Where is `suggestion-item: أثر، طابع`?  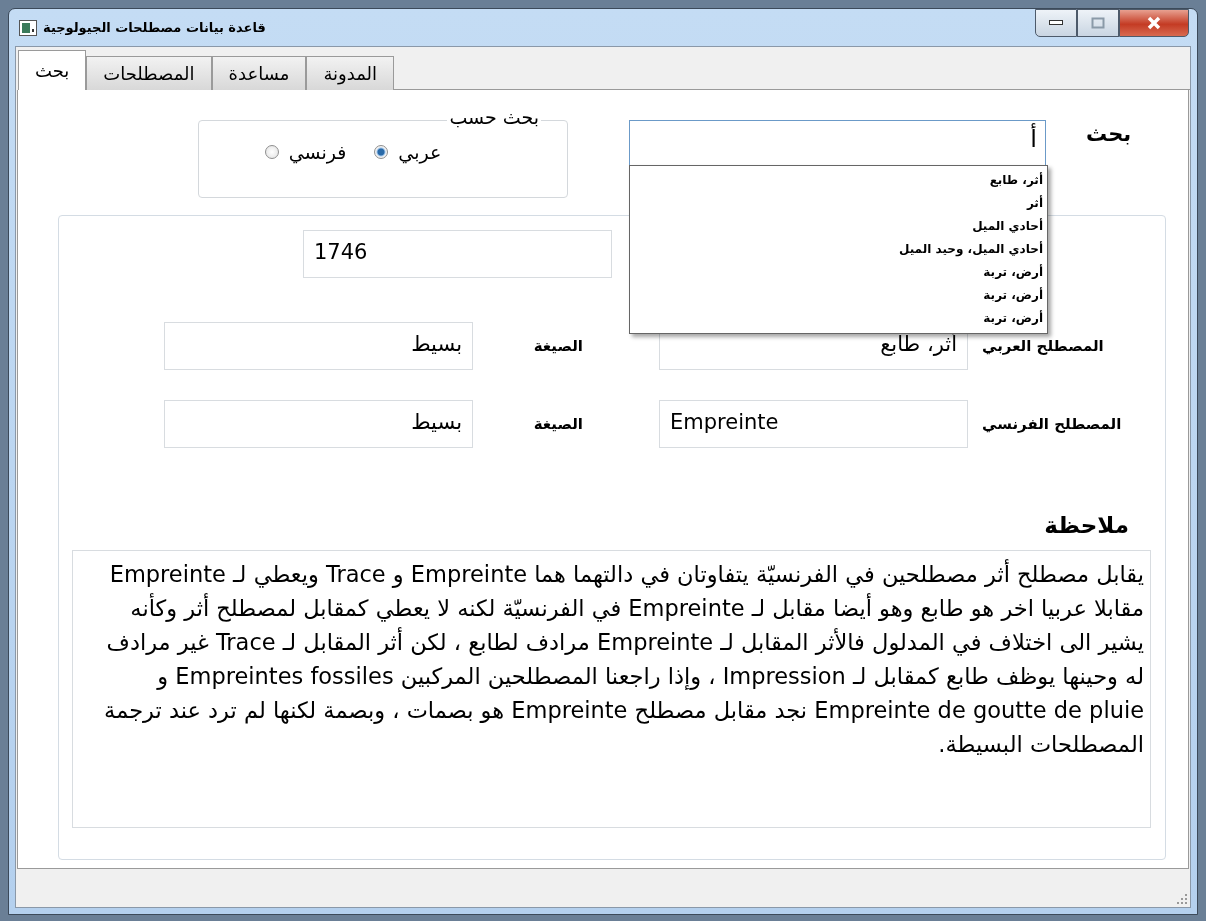 suggestion-item: أثر، طابع is located at coordinates (1016, 180).